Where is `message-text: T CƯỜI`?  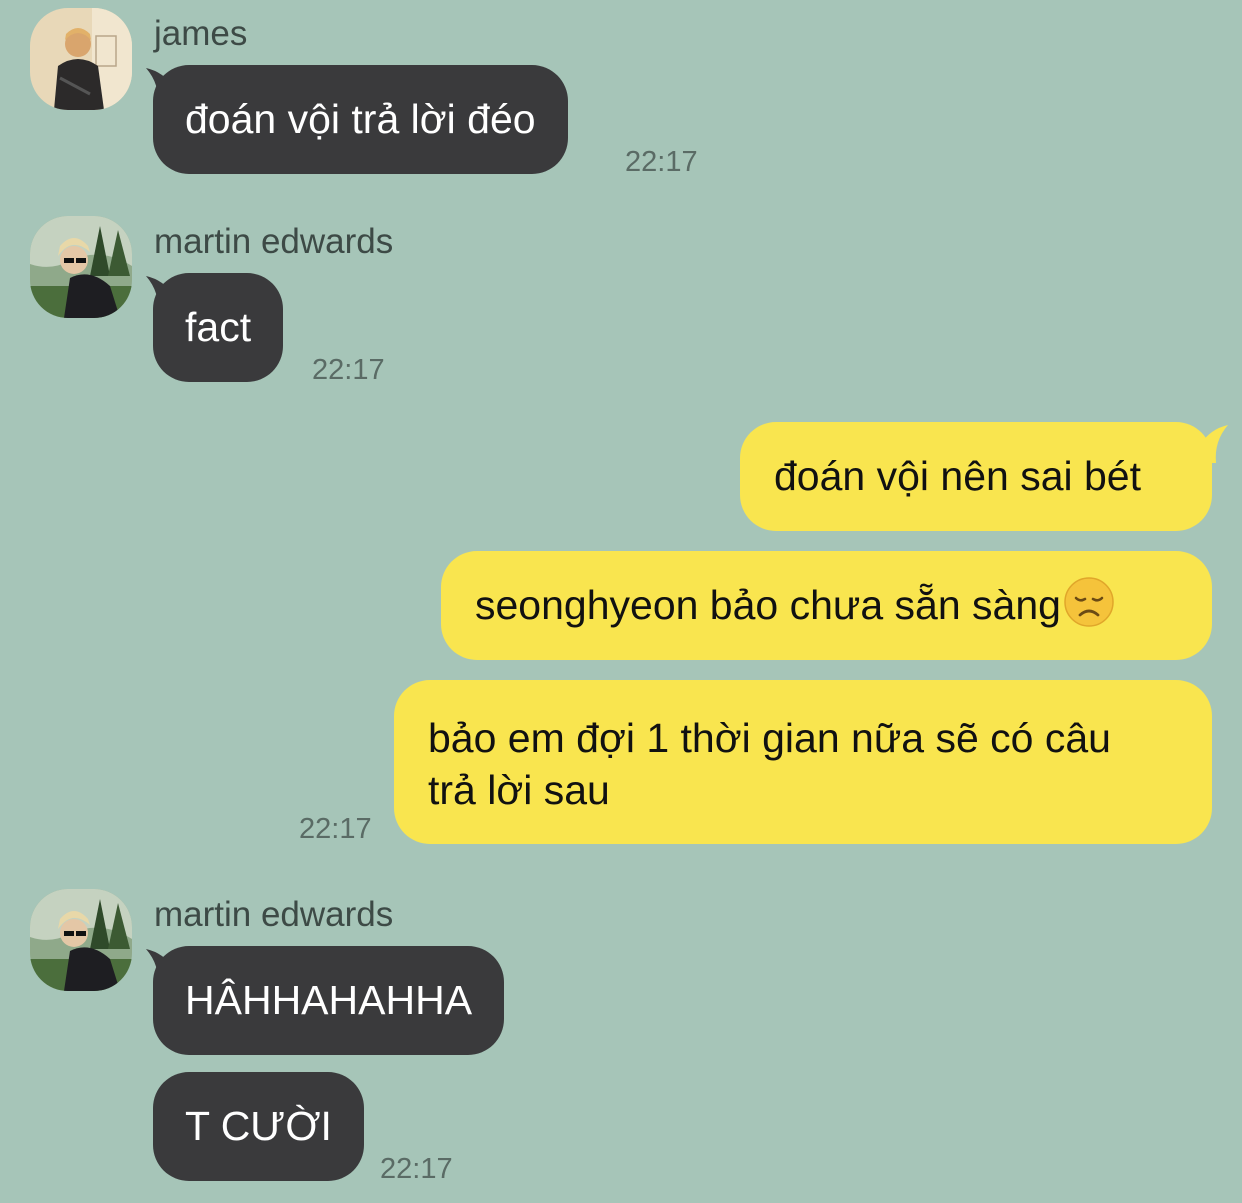 message-text: T CƯỜI is located at coordinates (258, 1126).